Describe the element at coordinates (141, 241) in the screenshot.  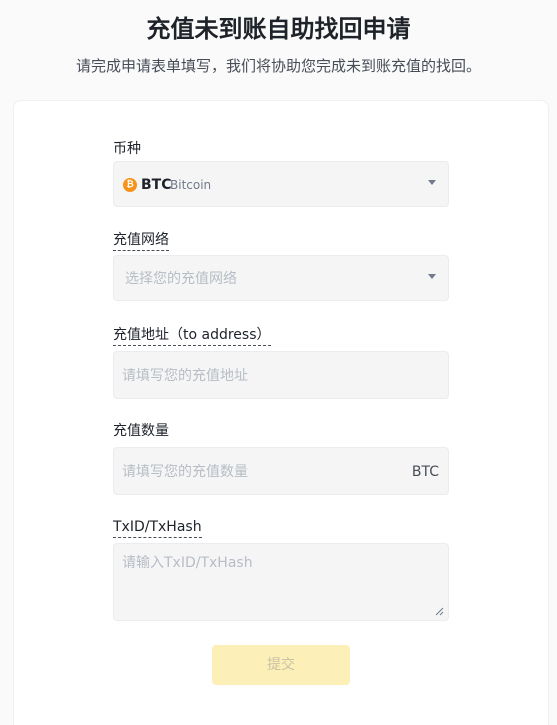
I see `network-label: 充值网络` at that location.